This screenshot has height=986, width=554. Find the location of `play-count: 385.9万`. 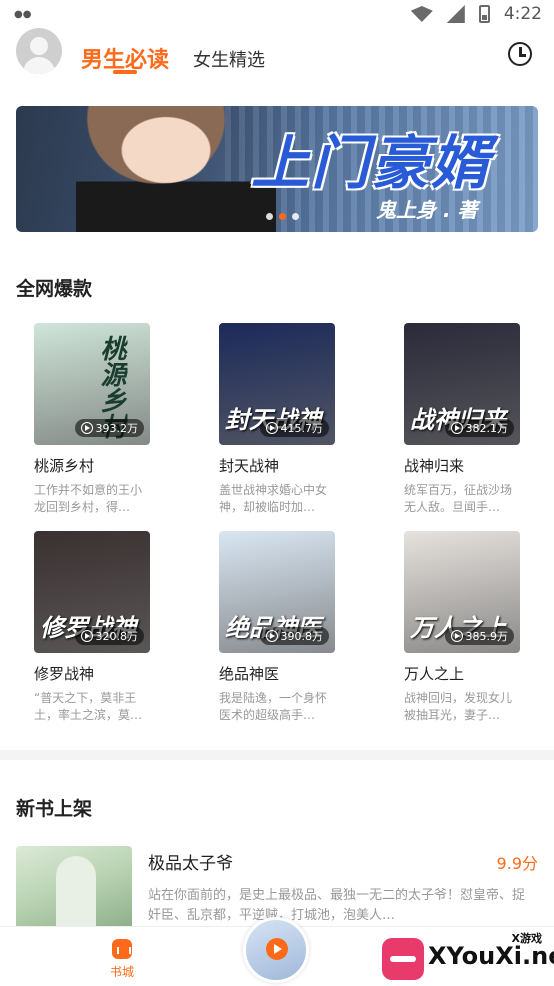

play-count: 385.9万 is located at coordinates (487, 636).